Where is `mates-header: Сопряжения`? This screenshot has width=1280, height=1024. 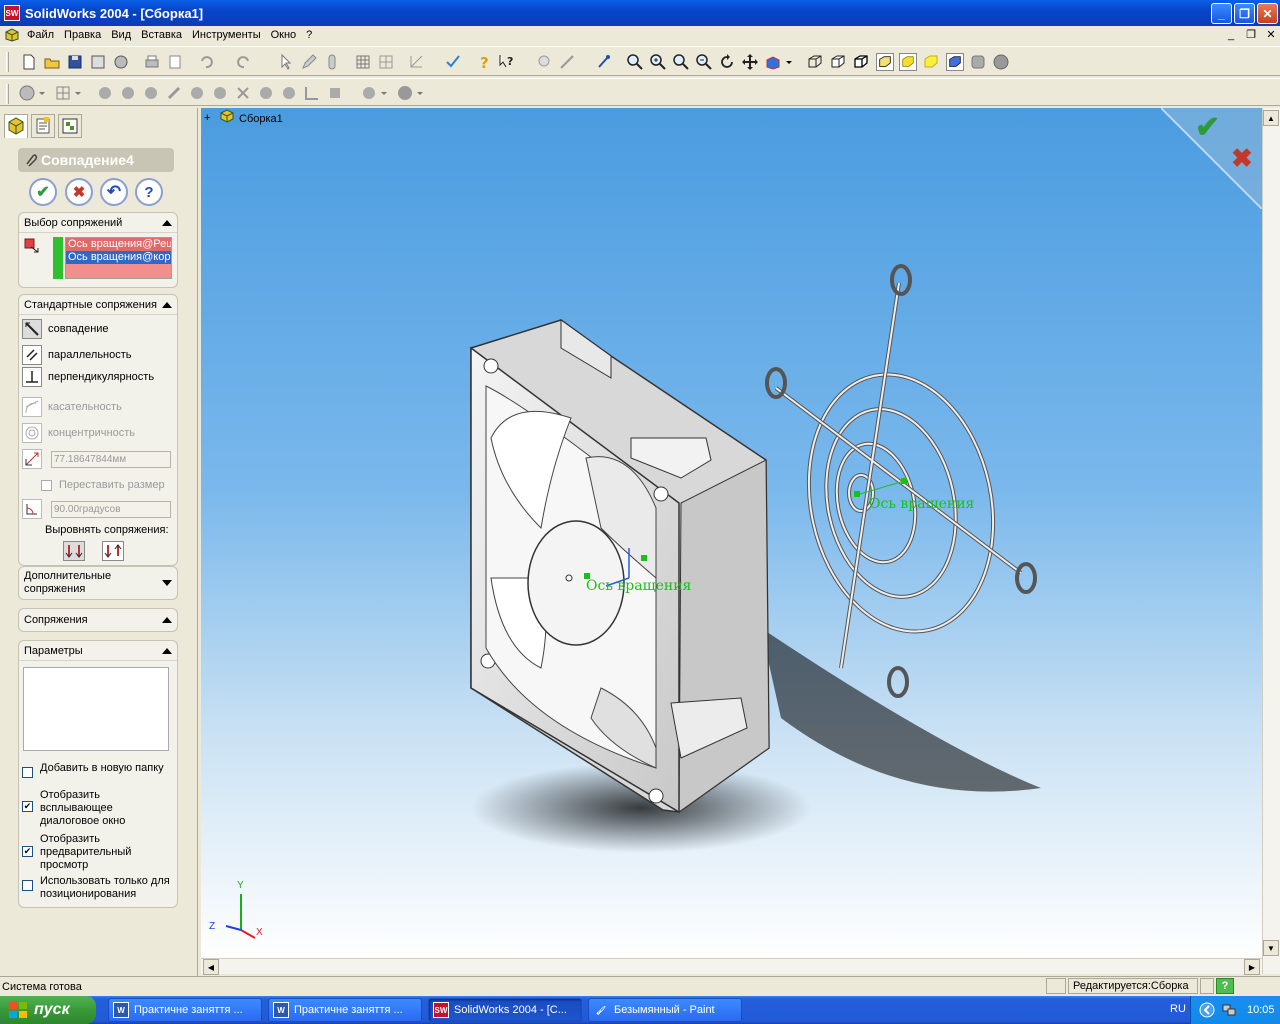
mates-header: Сопряжения is located at coordinates (98, 620).